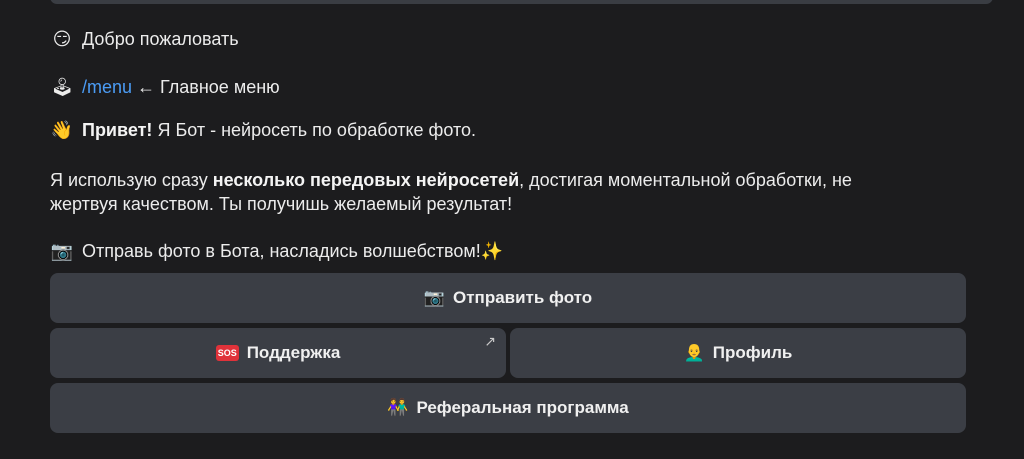 Image resolution: width=1024 pixels, height=459 pixels. Describe the element at coordinates (522, 407) in the screenshot. I see `referral-label: Реферальная программа` at that location.